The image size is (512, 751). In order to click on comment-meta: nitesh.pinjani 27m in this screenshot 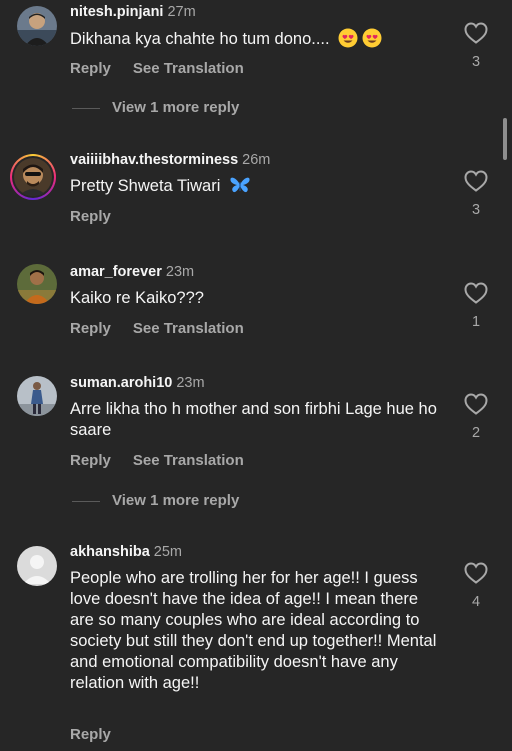, I will do `click(133, 12)`.